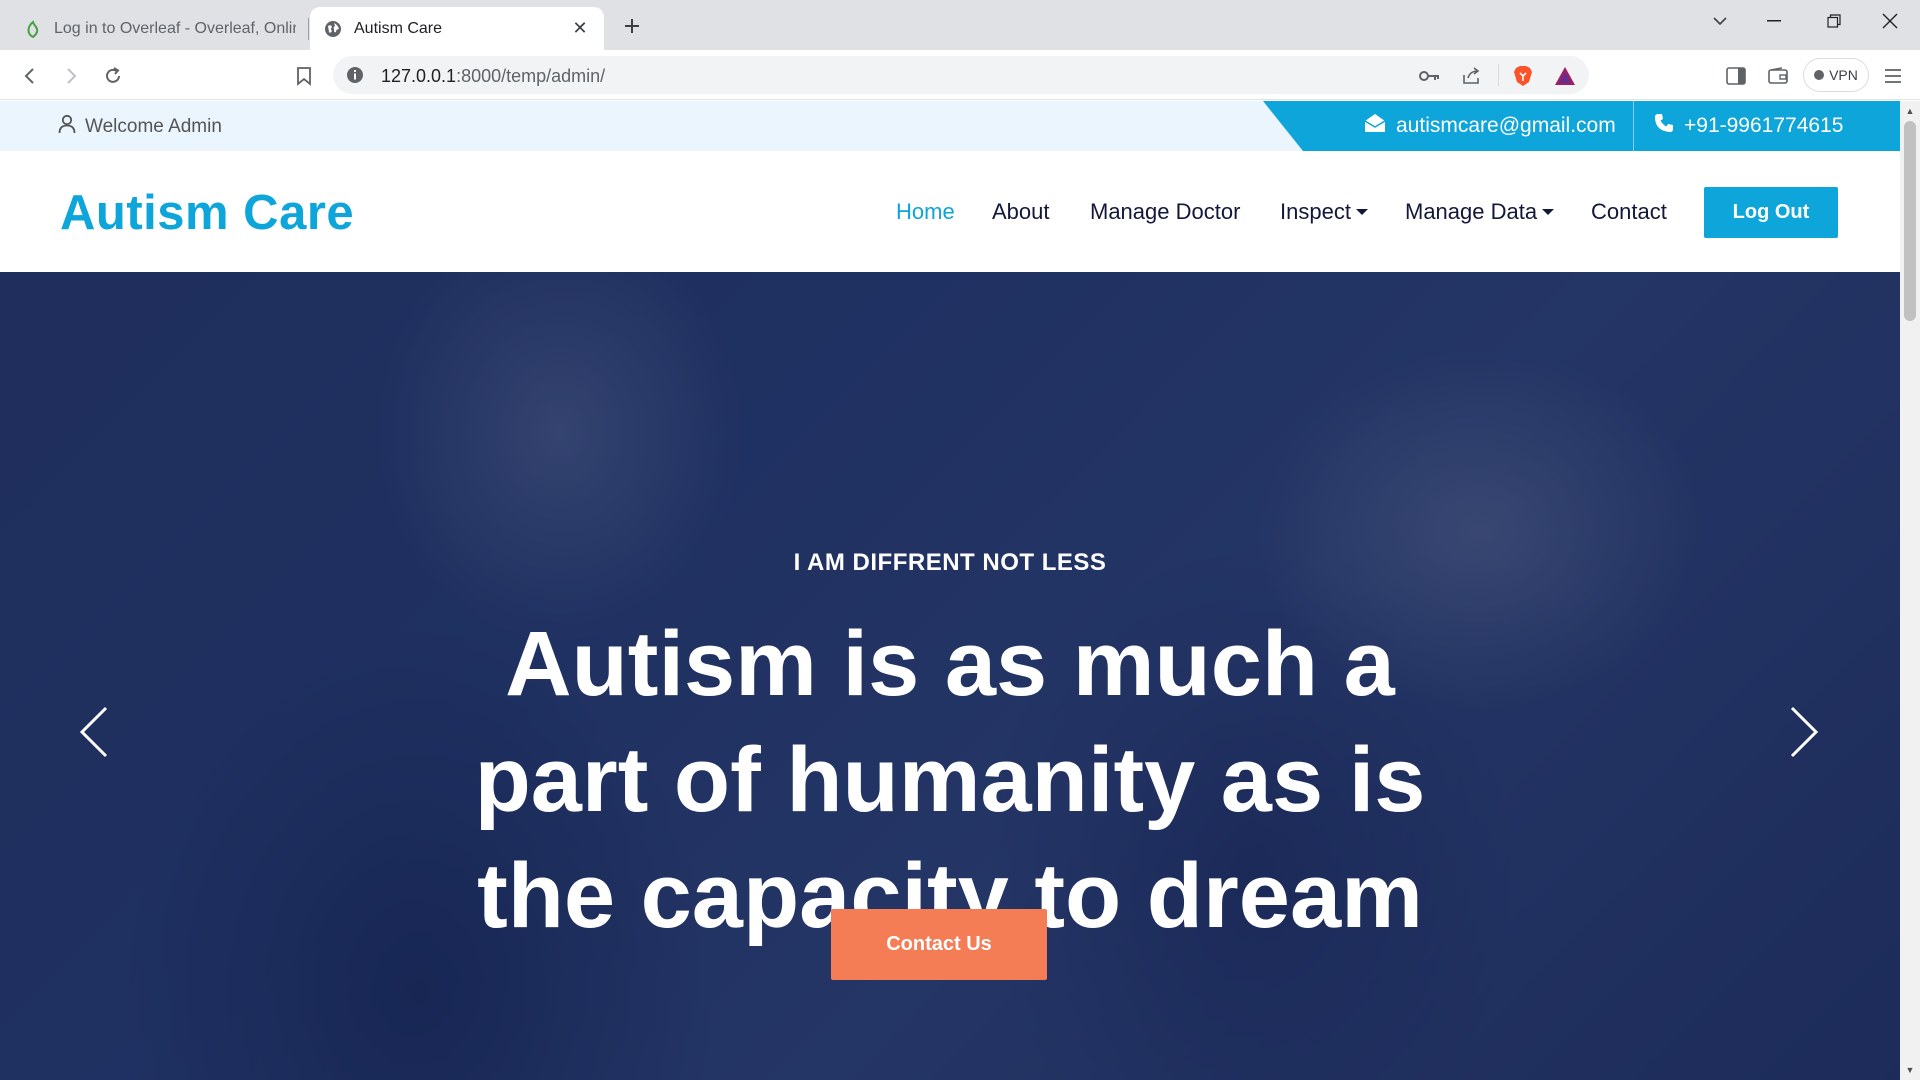 This screenshot has height=1080, width=1920. Describe the element at coordinates (333, 29) in the screenshot. I see `globe-icon` at that location.